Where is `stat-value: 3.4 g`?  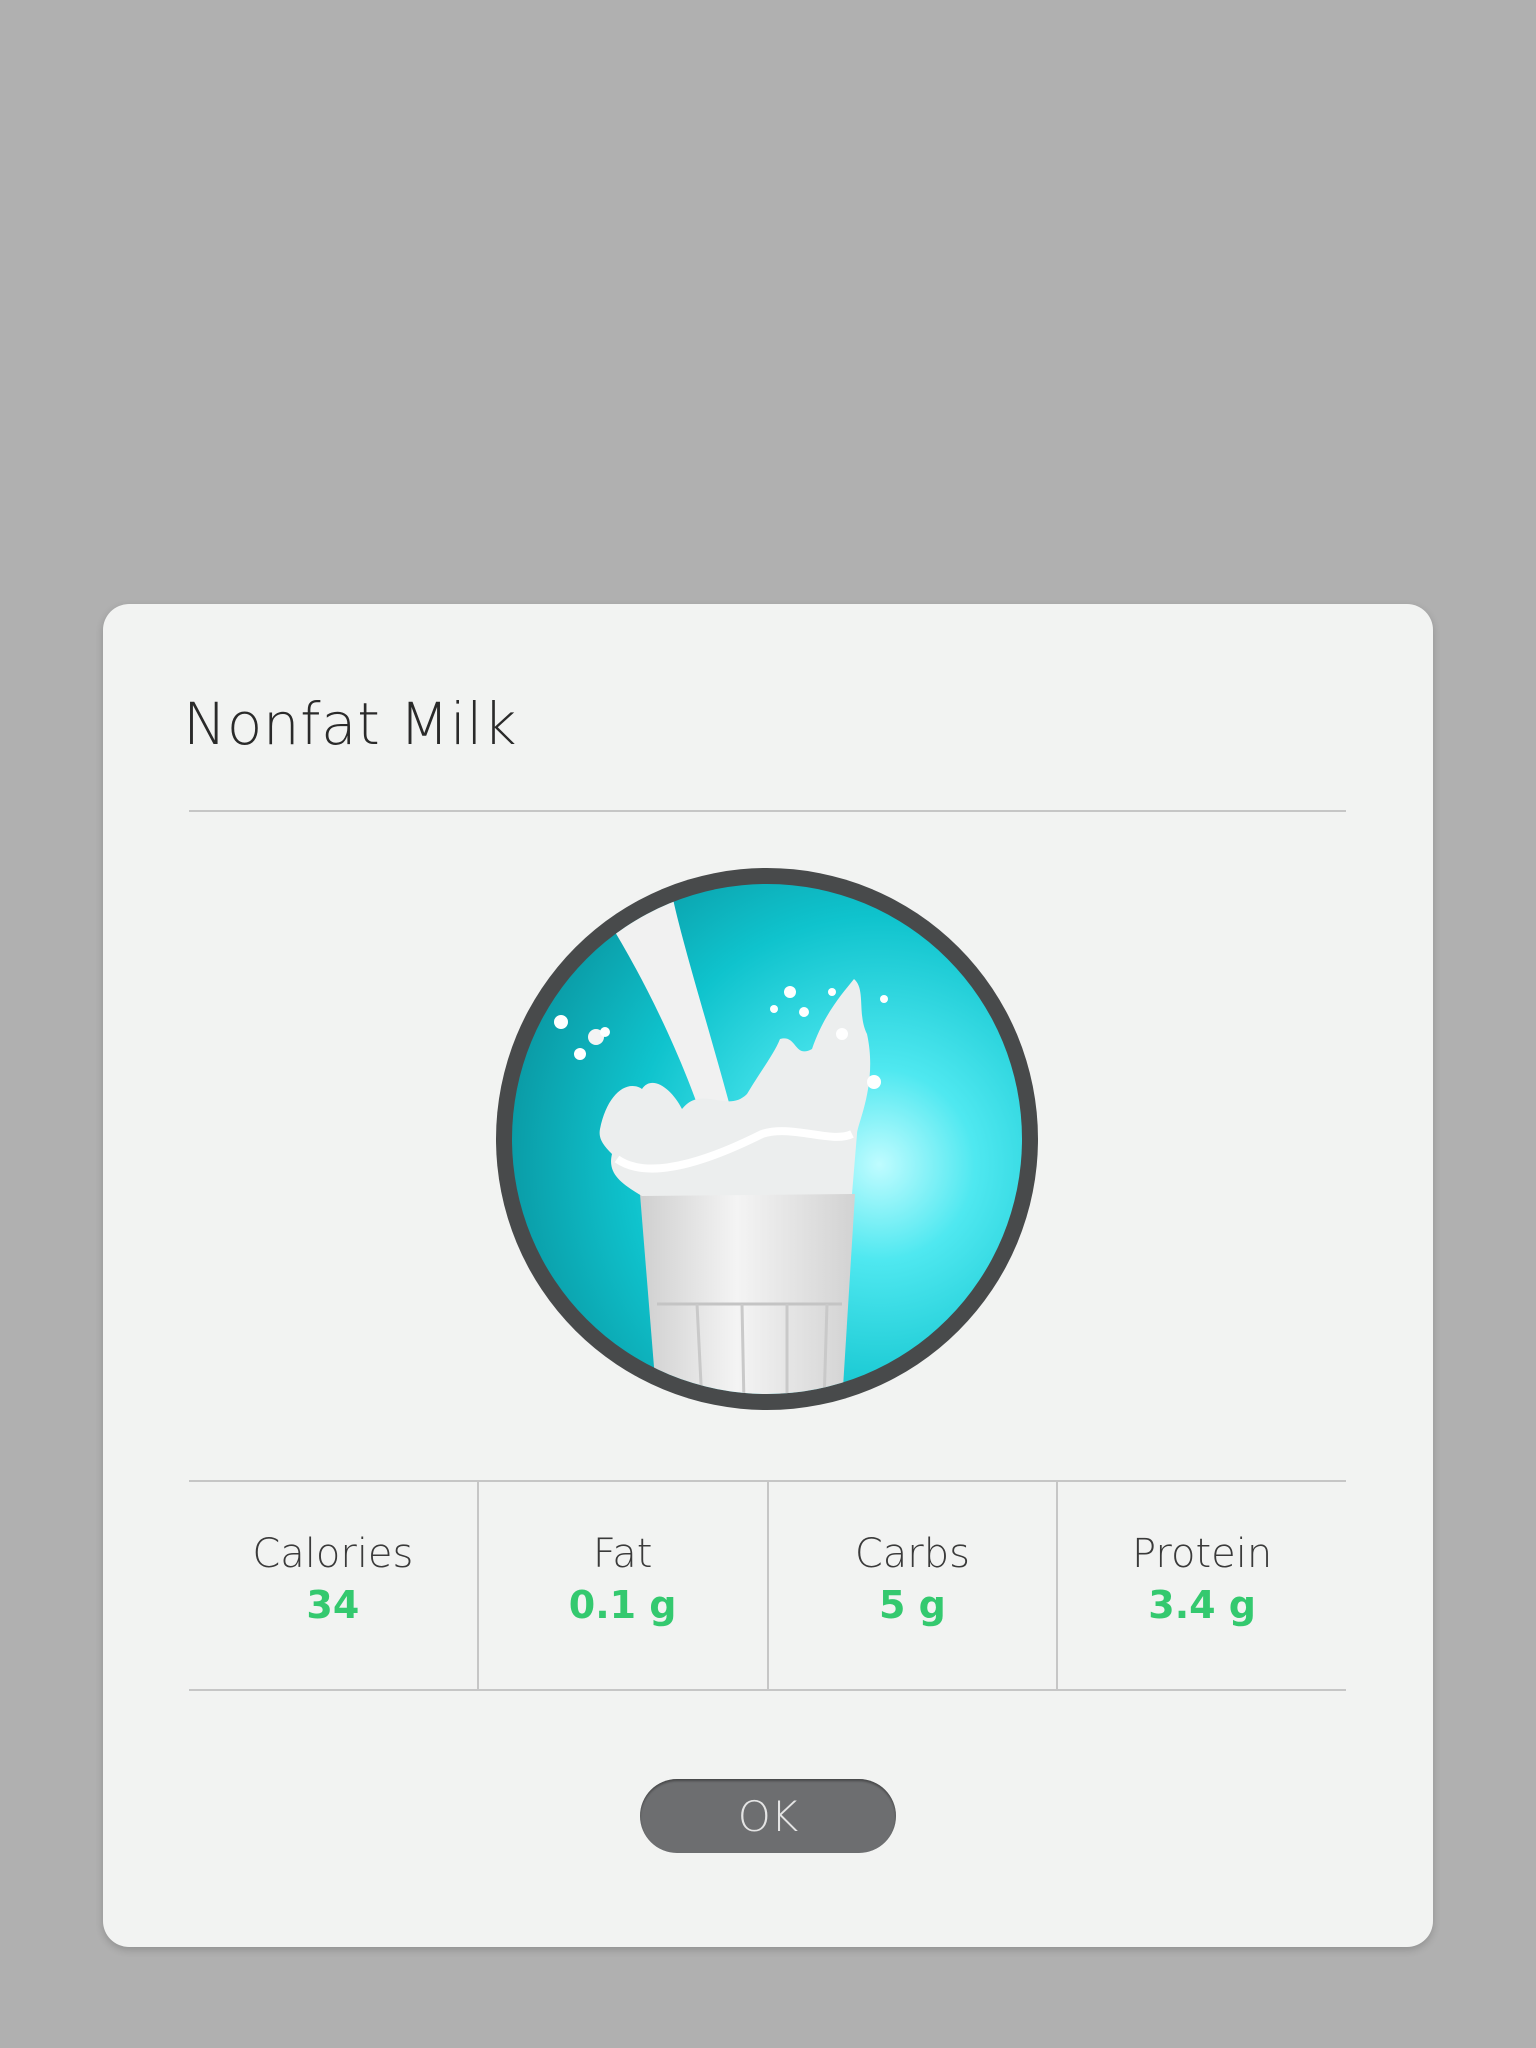 stat-value: 3.4 g is located at coordinates (1202, 1604).